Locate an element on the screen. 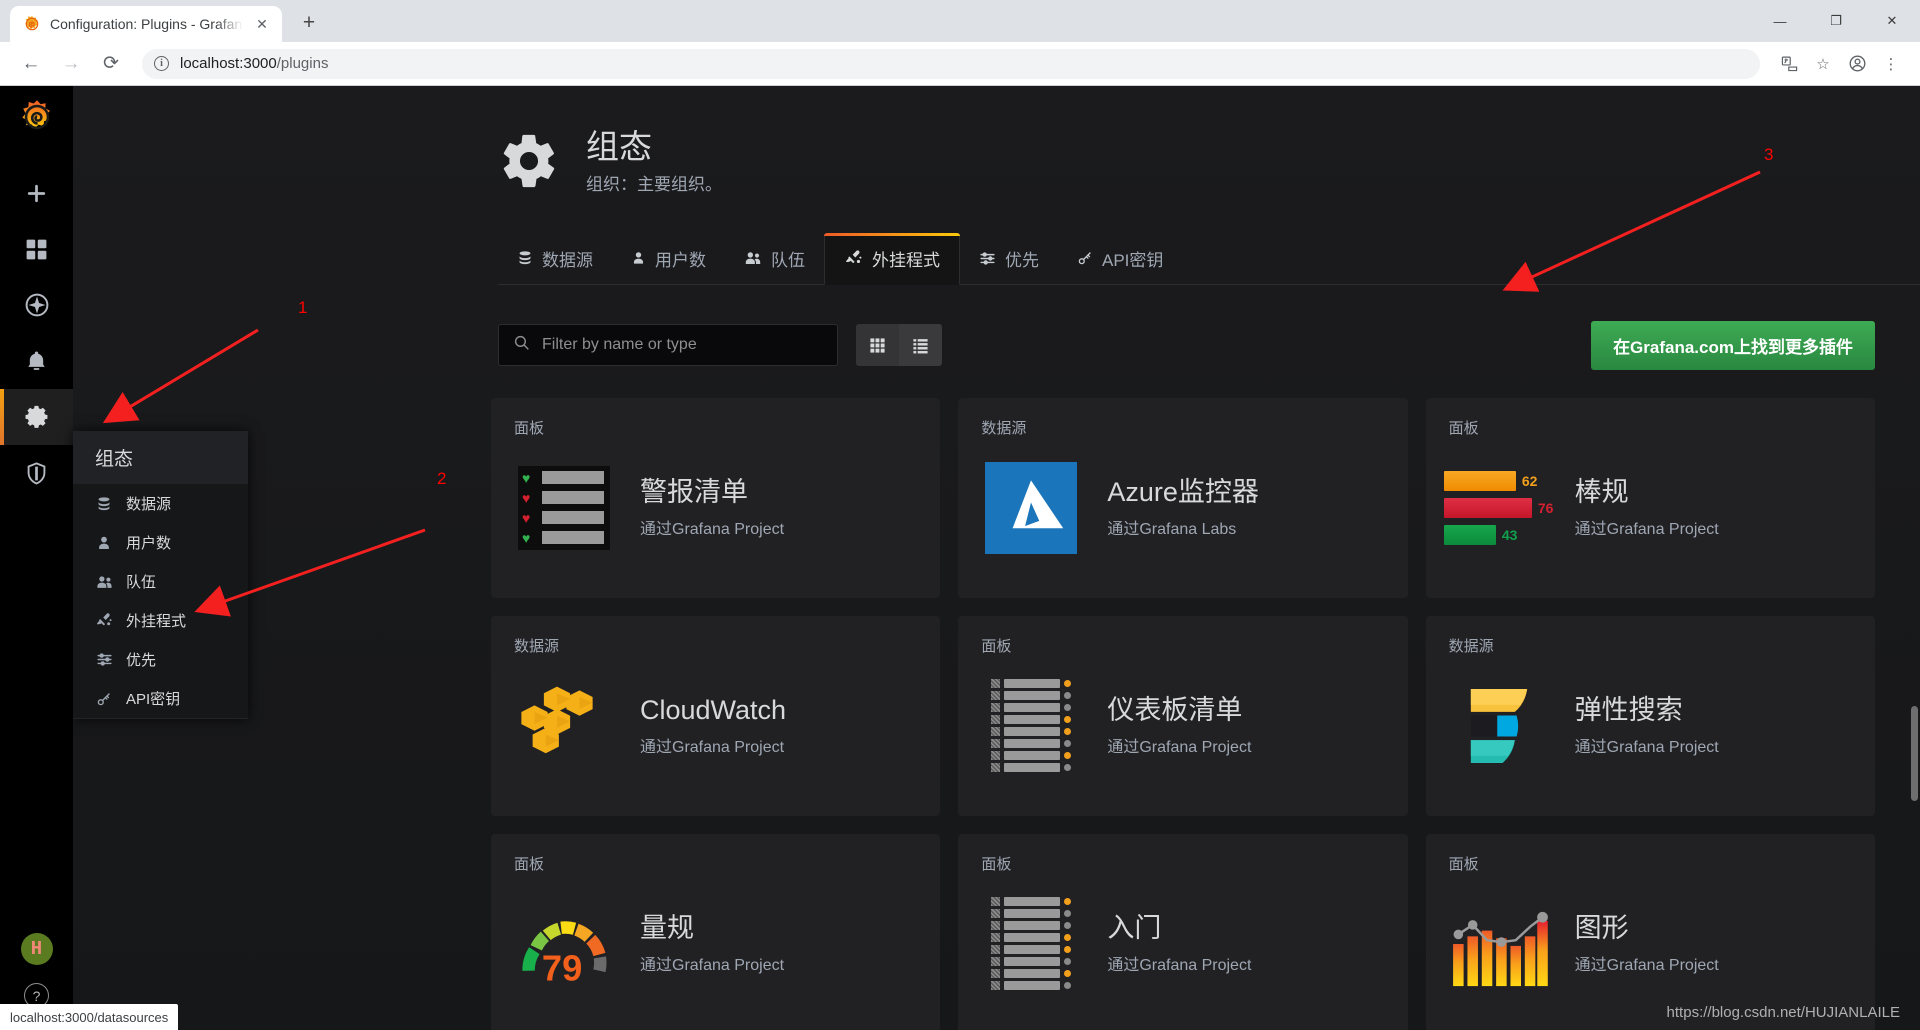 This screenshot has width=1920, height=1030. browser-menu-icon: ⋮ is located at coordinates (1891, 64).